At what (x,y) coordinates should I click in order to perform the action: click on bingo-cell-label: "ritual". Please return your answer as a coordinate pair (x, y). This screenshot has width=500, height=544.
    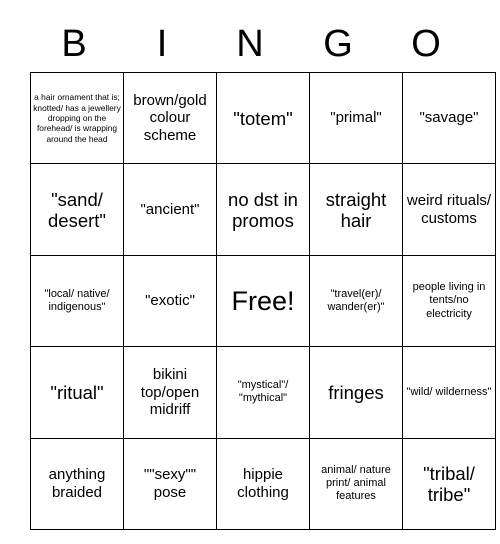
    Looking at the image, I should click on (77, 392).